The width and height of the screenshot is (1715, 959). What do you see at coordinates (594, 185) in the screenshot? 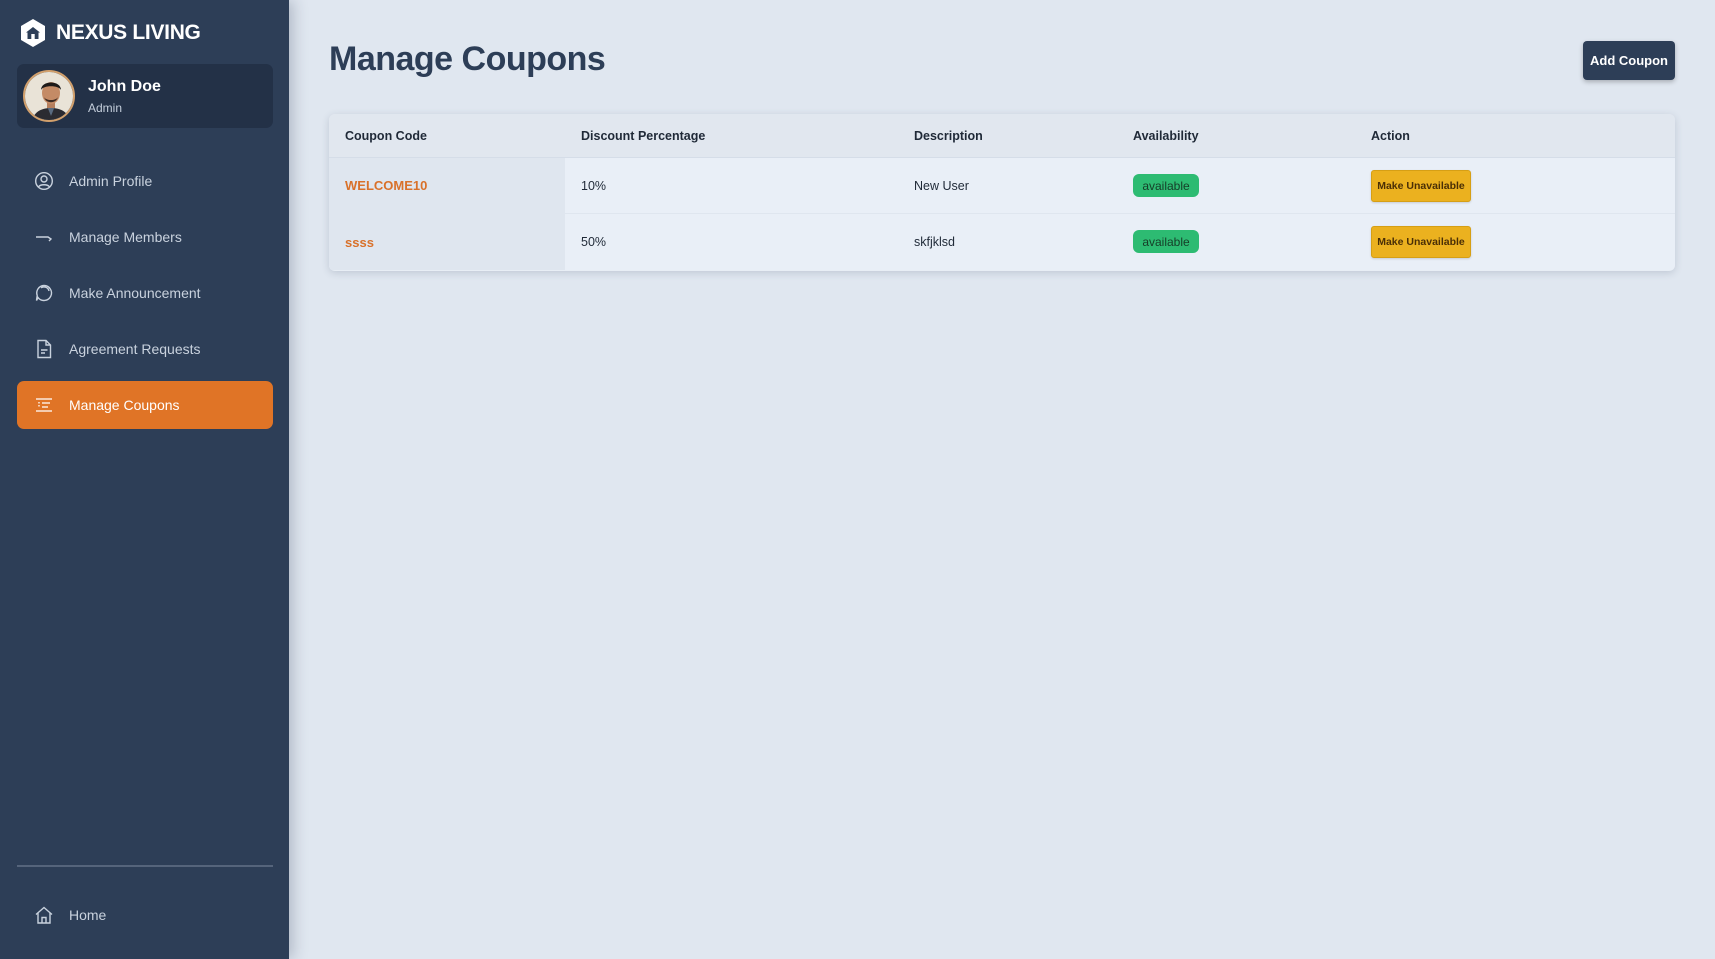
I see `discount-percentage: 10%` at bounding box center [594, 185].